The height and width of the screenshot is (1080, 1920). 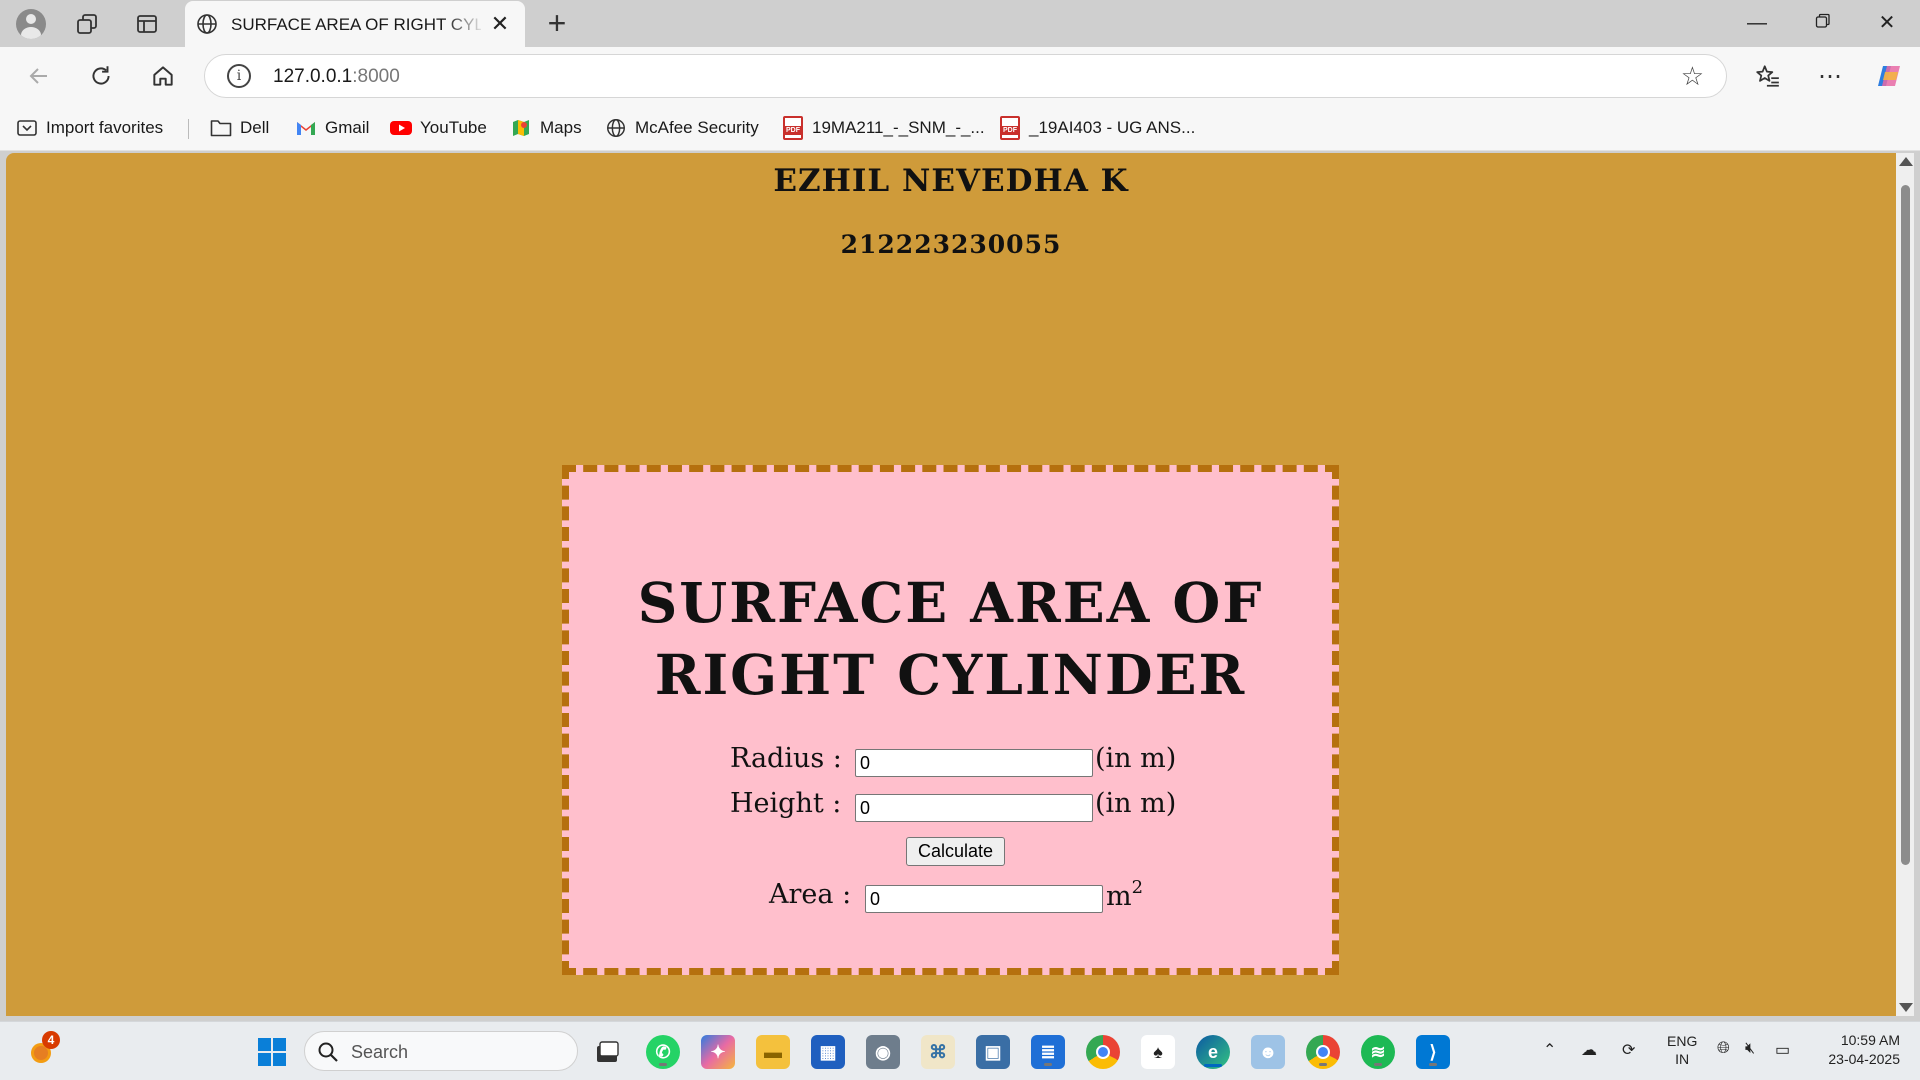 I want to click on chrome-app, so click(x=1103, y=1052).